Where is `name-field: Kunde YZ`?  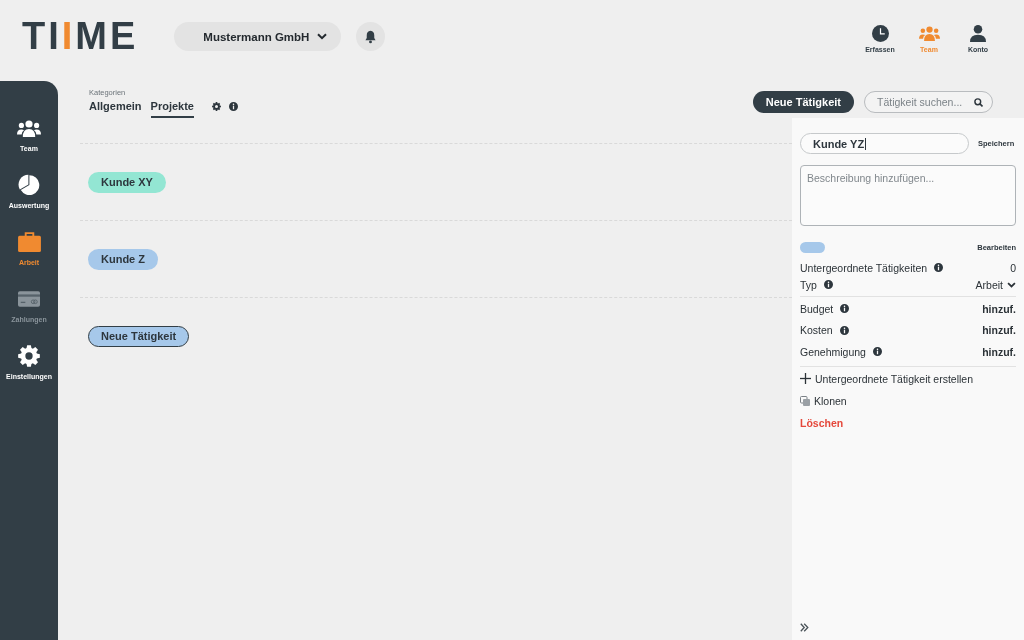 name-field: Kunde YZ is located at coordinates (884, 143).